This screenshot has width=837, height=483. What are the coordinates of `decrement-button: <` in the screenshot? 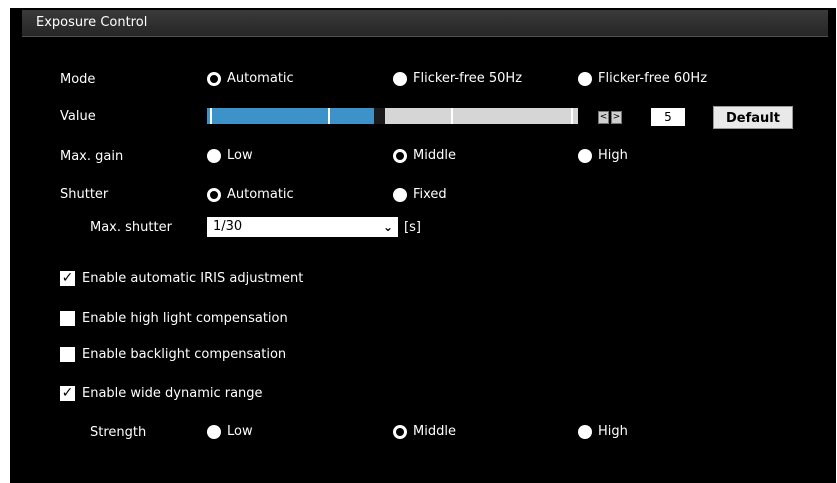 It's located at (603, 117).